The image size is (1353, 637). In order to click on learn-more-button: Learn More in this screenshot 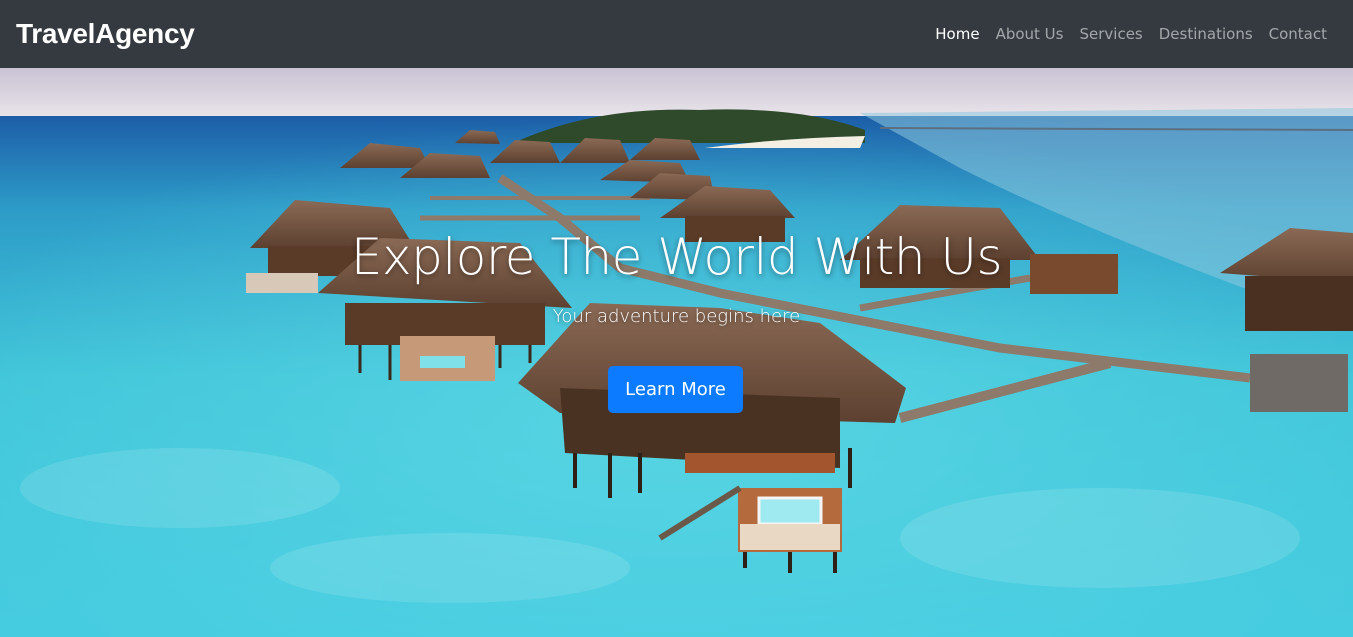, I will do `click(675, 389)`.